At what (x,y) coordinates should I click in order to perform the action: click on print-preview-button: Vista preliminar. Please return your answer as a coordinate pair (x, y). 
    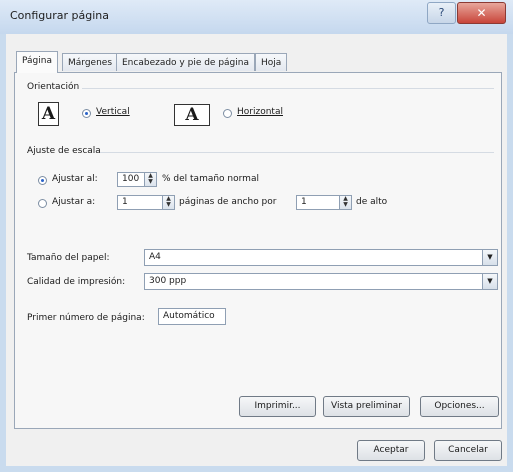
    Looking at the image, I should click on (366, 406).